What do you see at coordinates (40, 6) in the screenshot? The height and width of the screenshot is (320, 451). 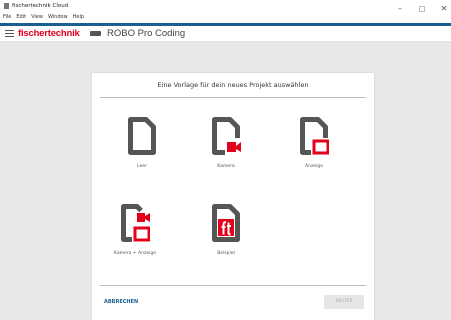 I see `window-title: fischertechnik Cloud` at bounding box center [40, 6].